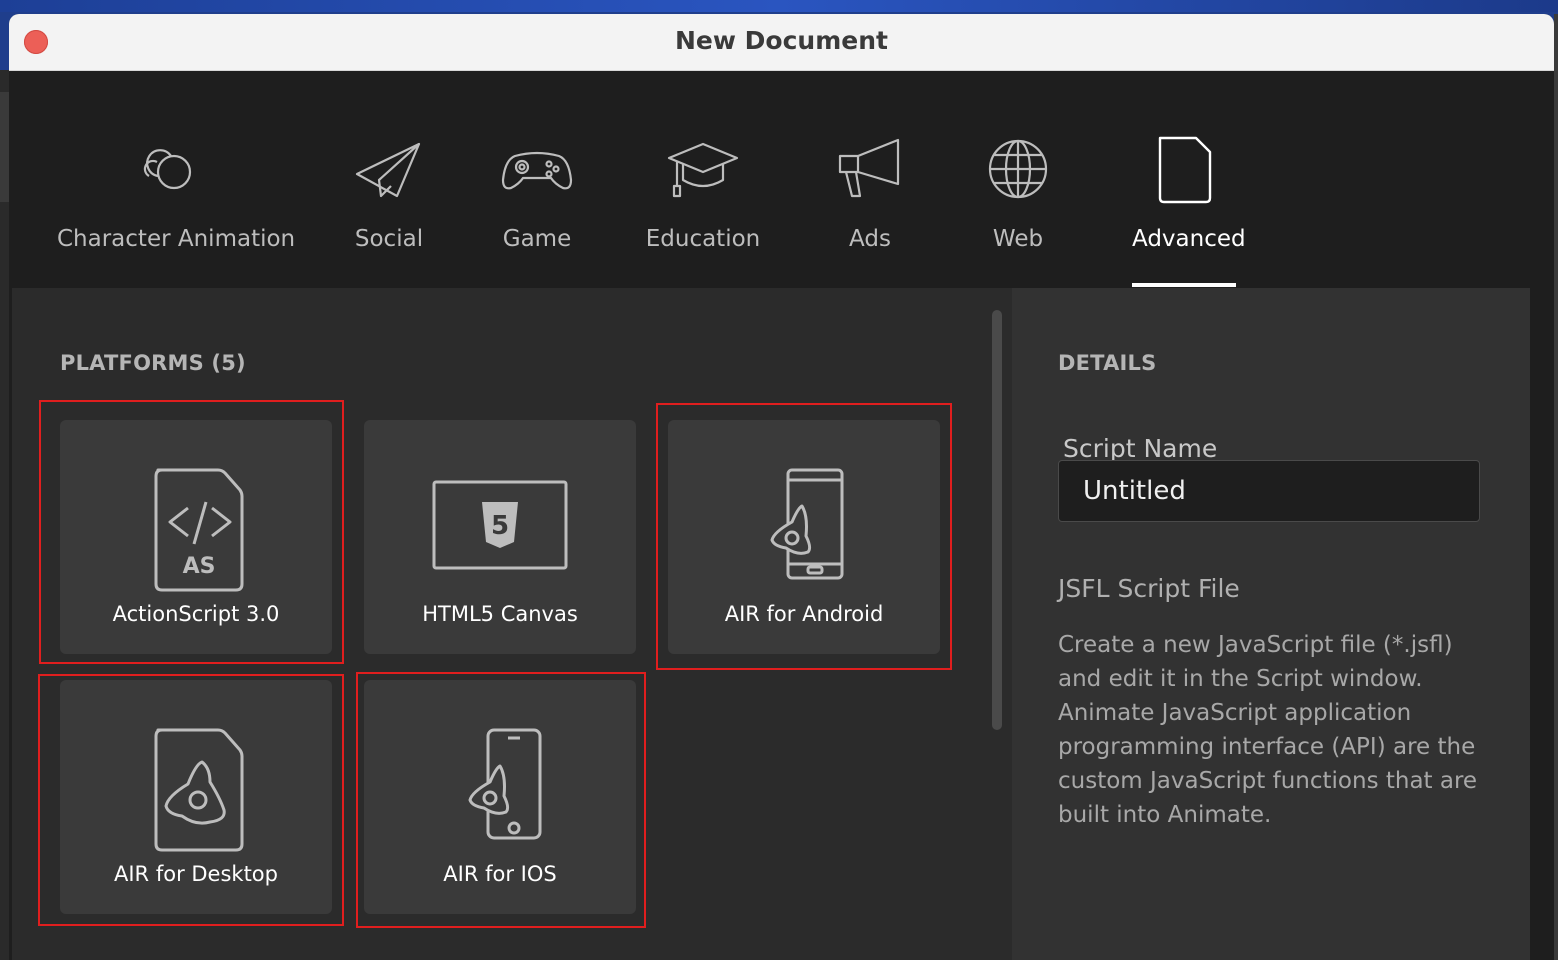 Image resolution: width=1558 pixels, height=960 pixels. I want to click on tab-label: Advanced, so click(1189, 239).